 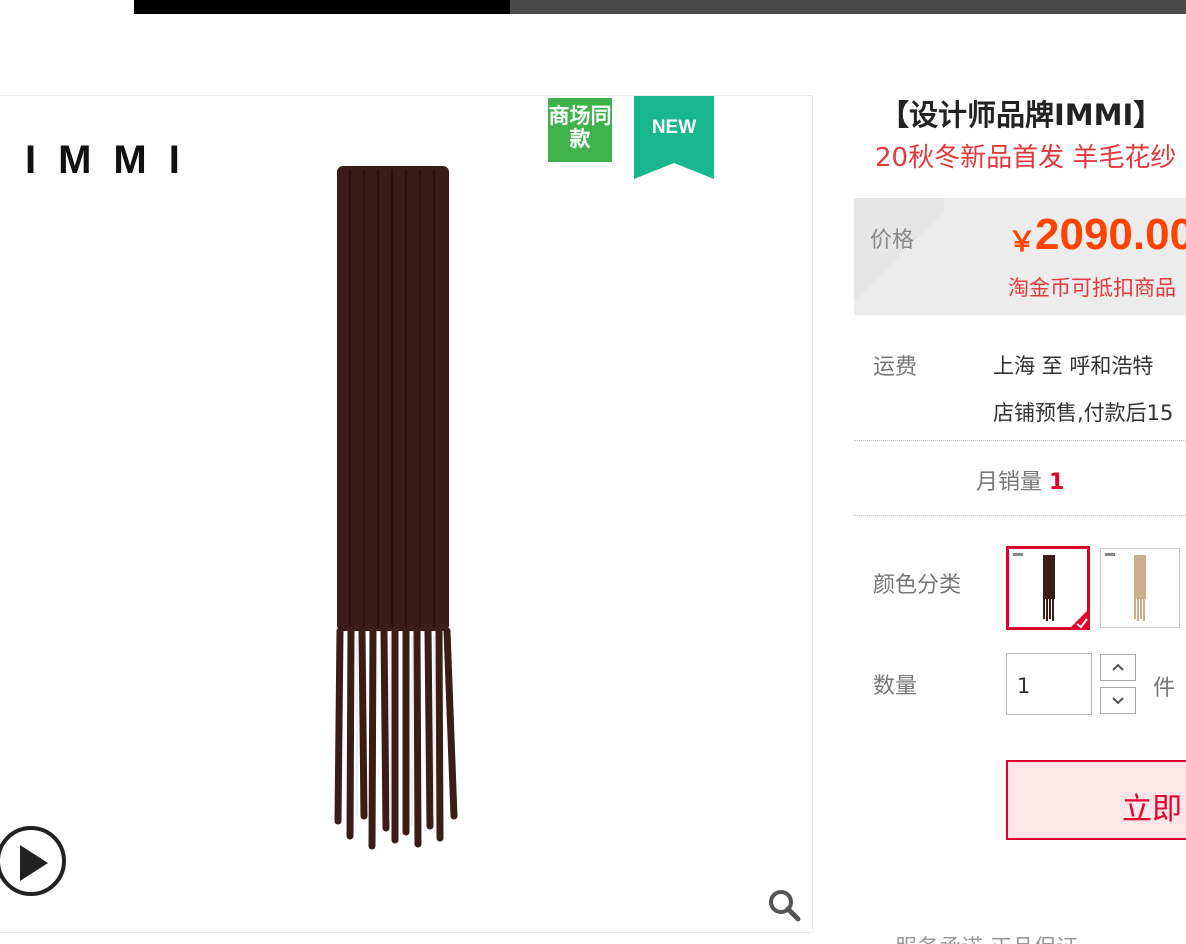 What do you see at coordinates (917, 585) in the screenshot?
I see `color-label: 颜色分类` at bounding box center [917, 585].